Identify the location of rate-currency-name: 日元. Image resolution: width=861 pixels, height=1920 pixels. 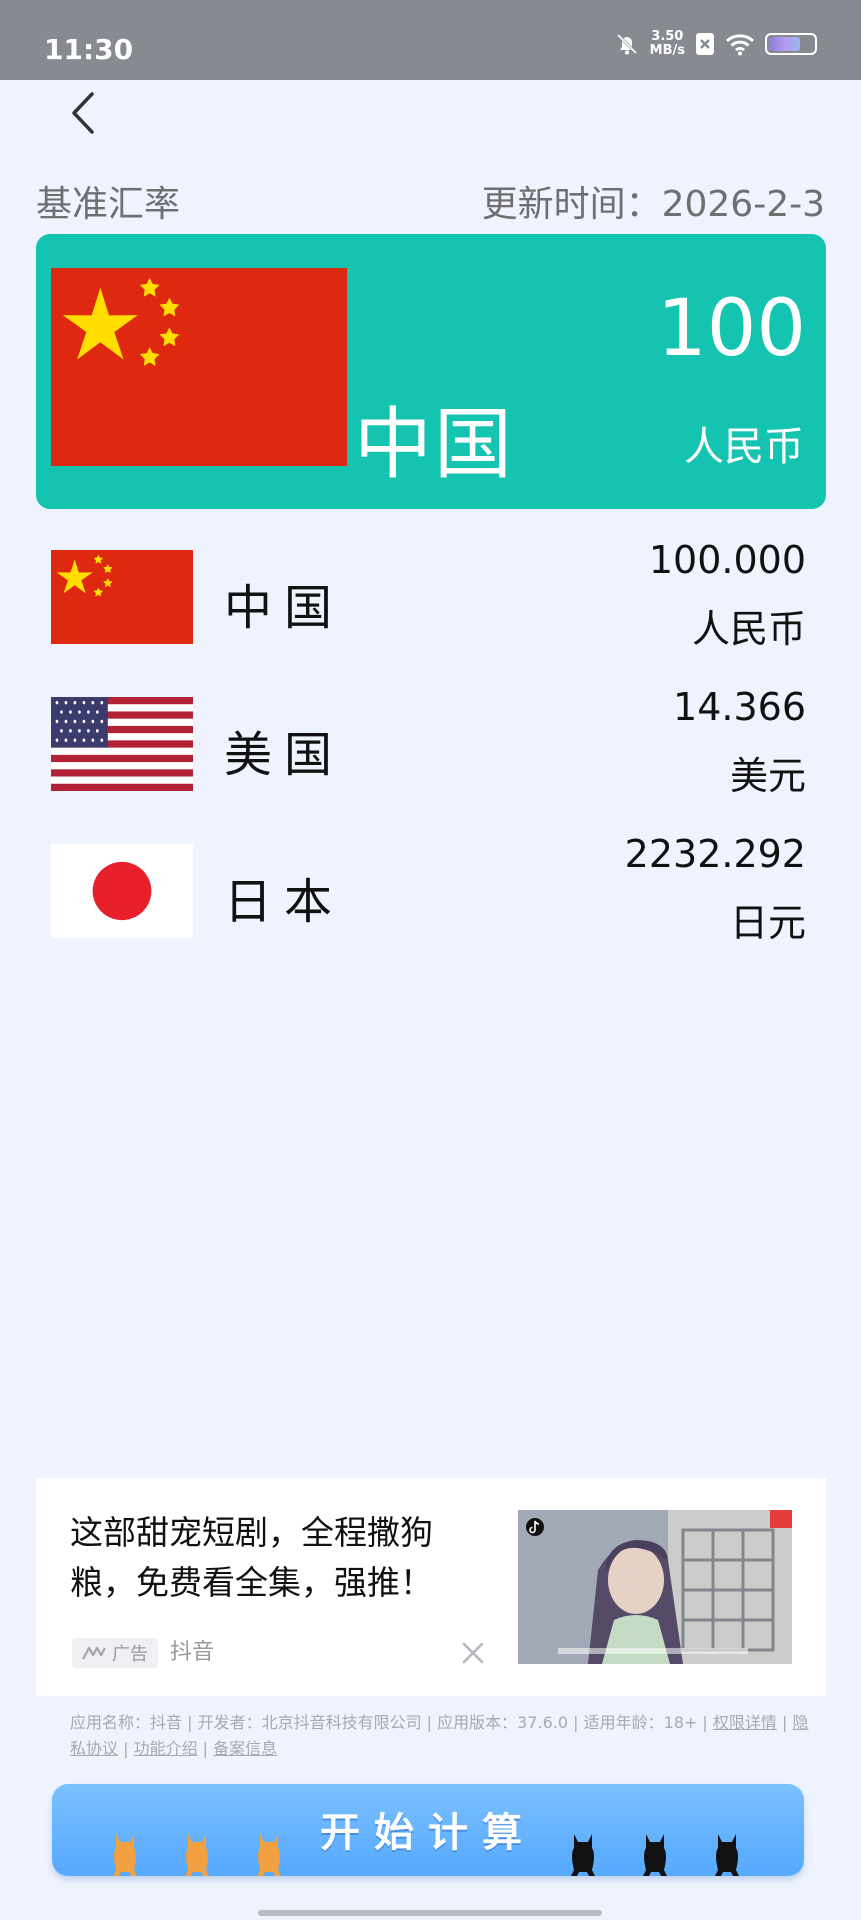
(767, 923).